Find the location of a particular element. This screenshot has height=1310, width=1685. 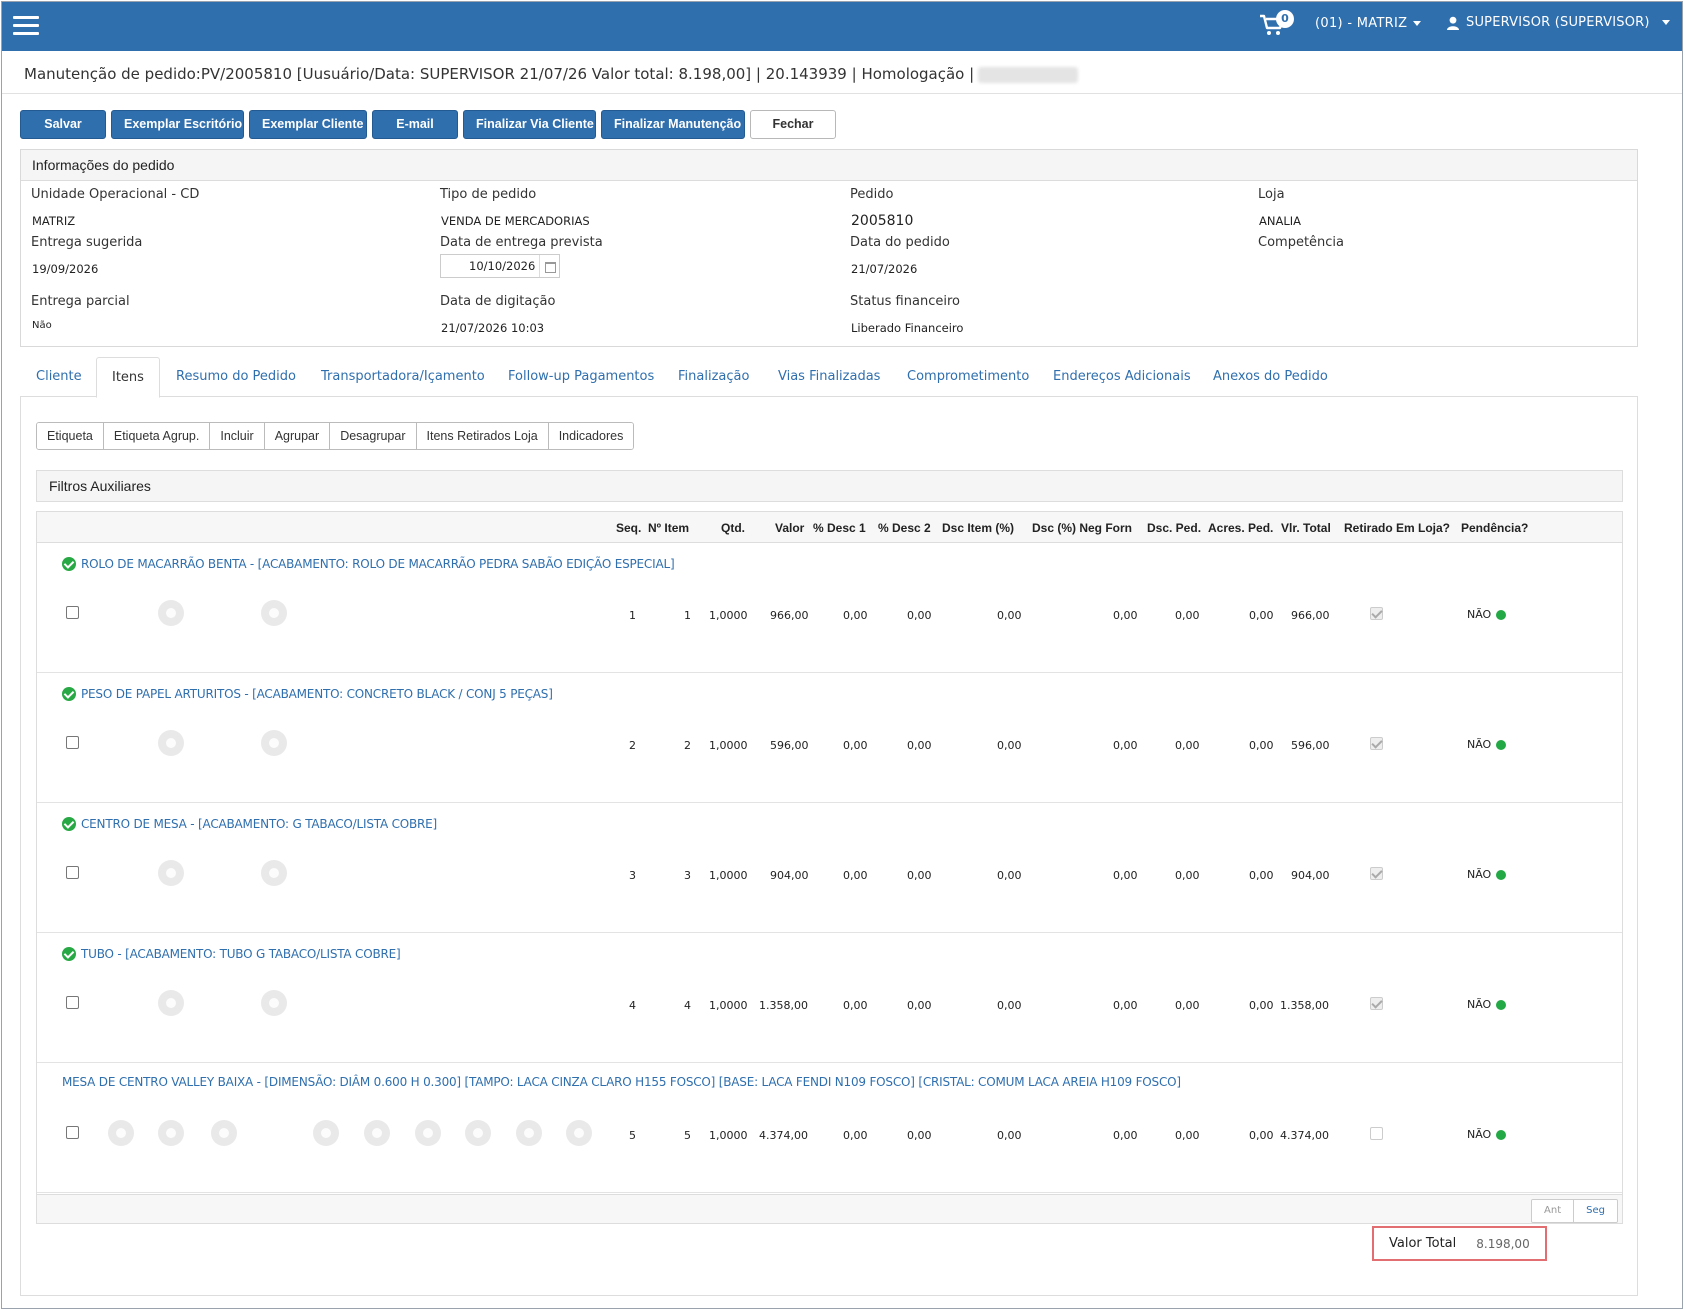

external-link-icon is located at coordinates (478, 1133).